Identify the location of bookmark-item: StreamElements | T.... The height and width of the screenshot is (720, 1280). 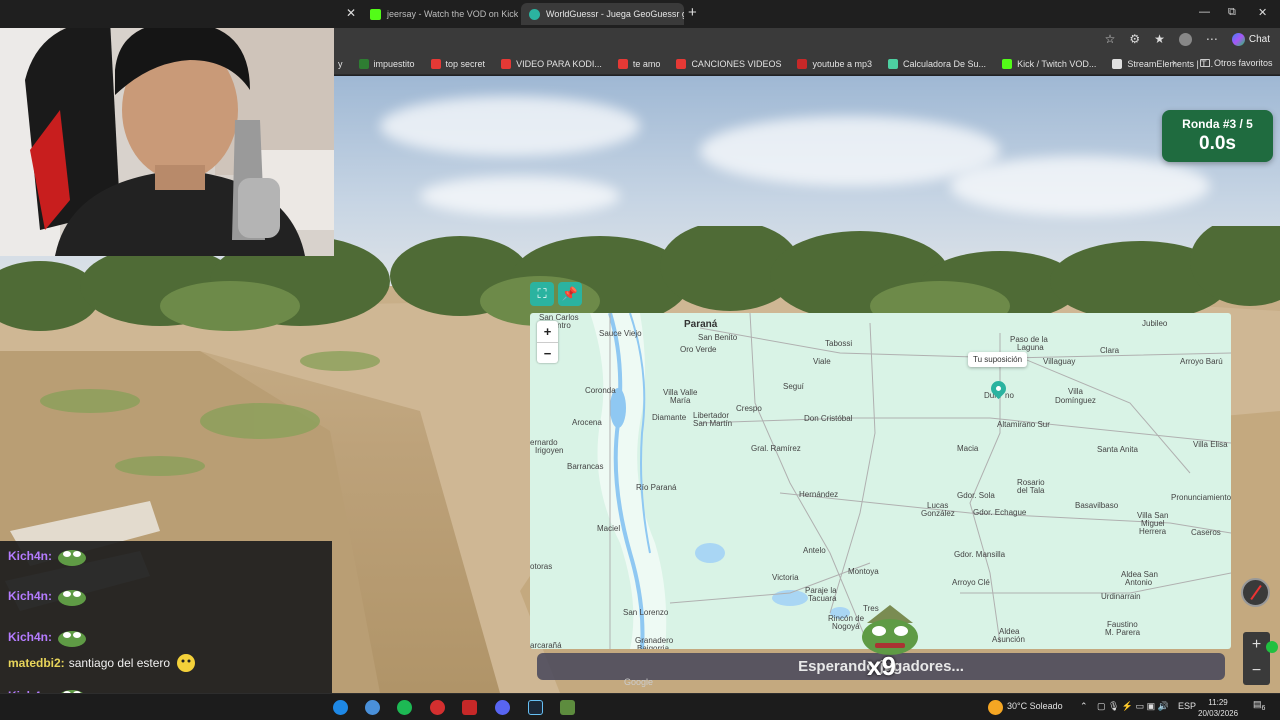
(1162, 63).